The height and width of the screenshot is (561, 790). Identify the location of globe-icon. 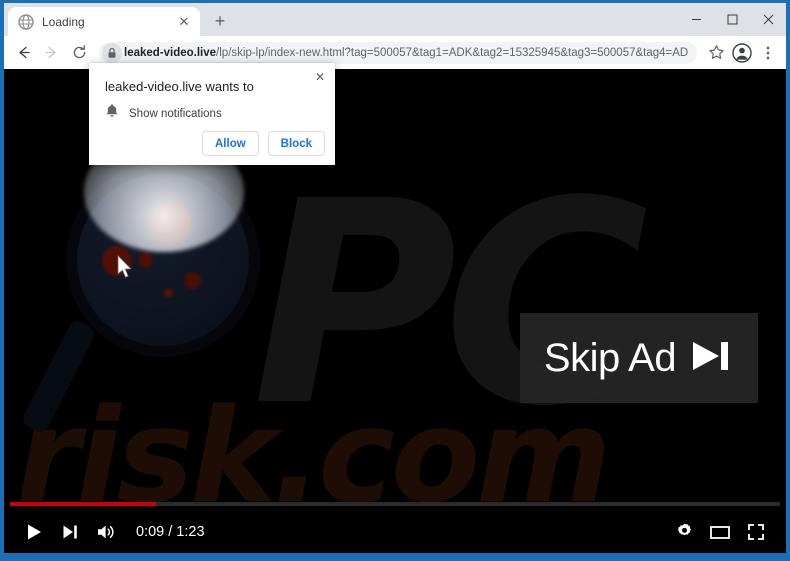
(26, 21).